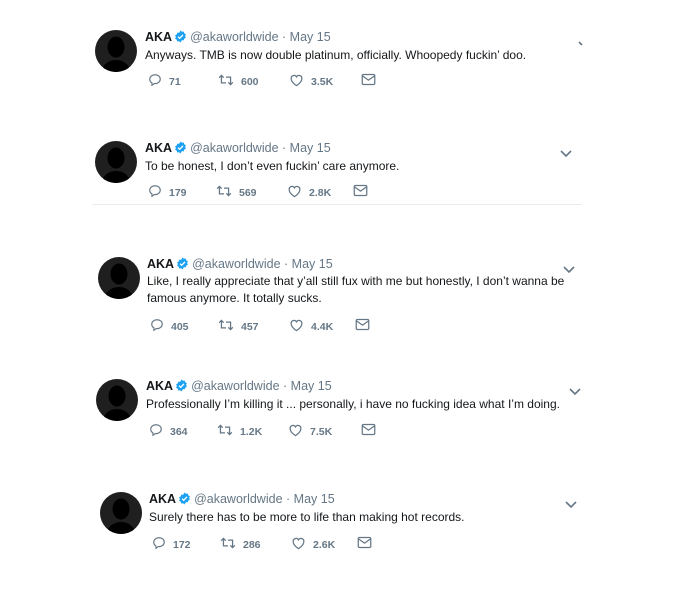 The width and height of the screenshot is (680, 600). I want to click on chevron-down-icon, so click(581, 43).